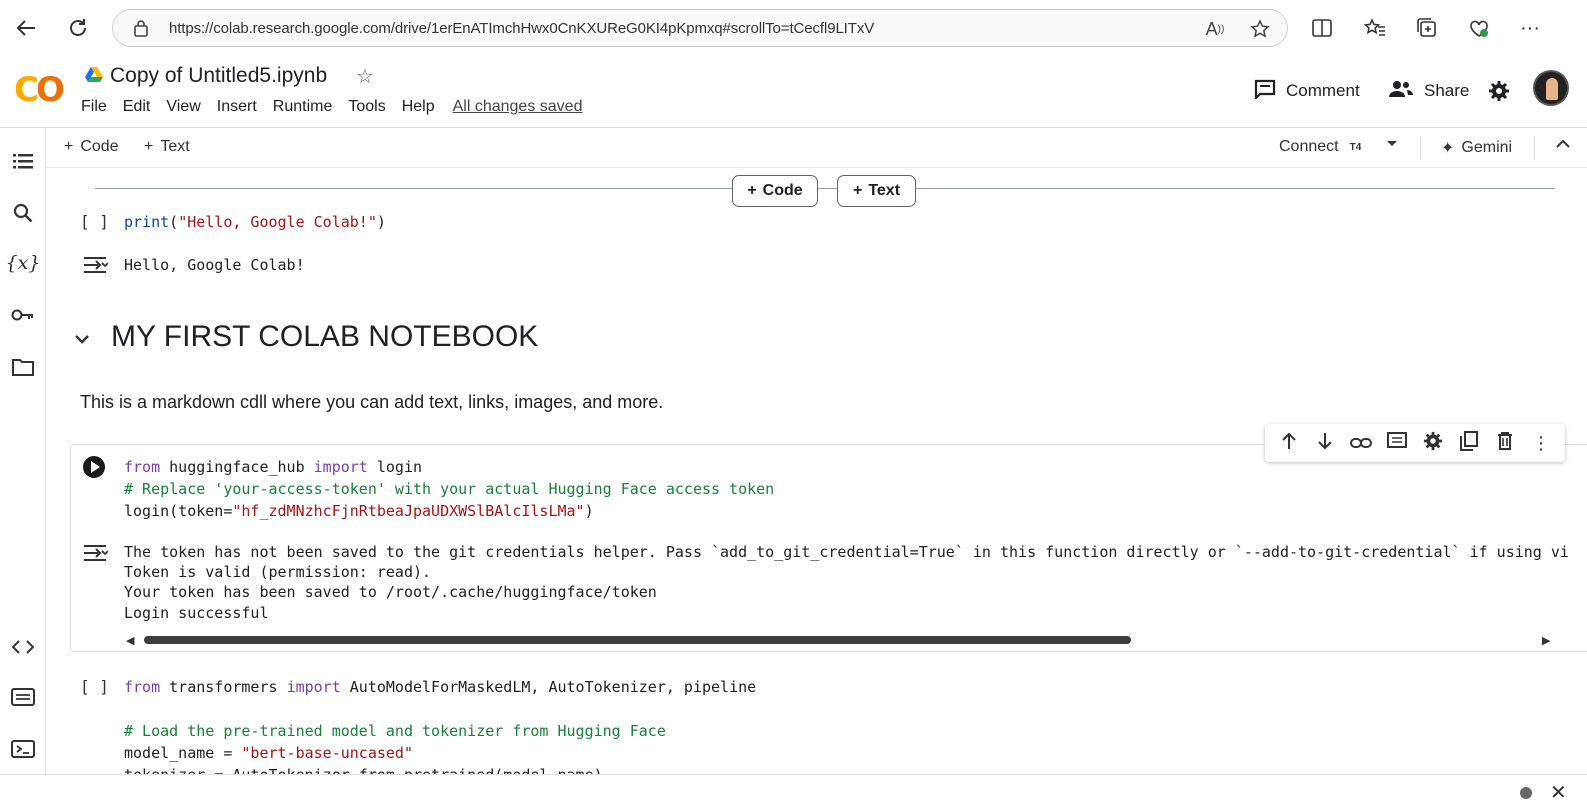 The image size is (1587, 810). Describe the element at coordinates (23, 367) in the screenshot. I see `files-folder-icon` at that location.